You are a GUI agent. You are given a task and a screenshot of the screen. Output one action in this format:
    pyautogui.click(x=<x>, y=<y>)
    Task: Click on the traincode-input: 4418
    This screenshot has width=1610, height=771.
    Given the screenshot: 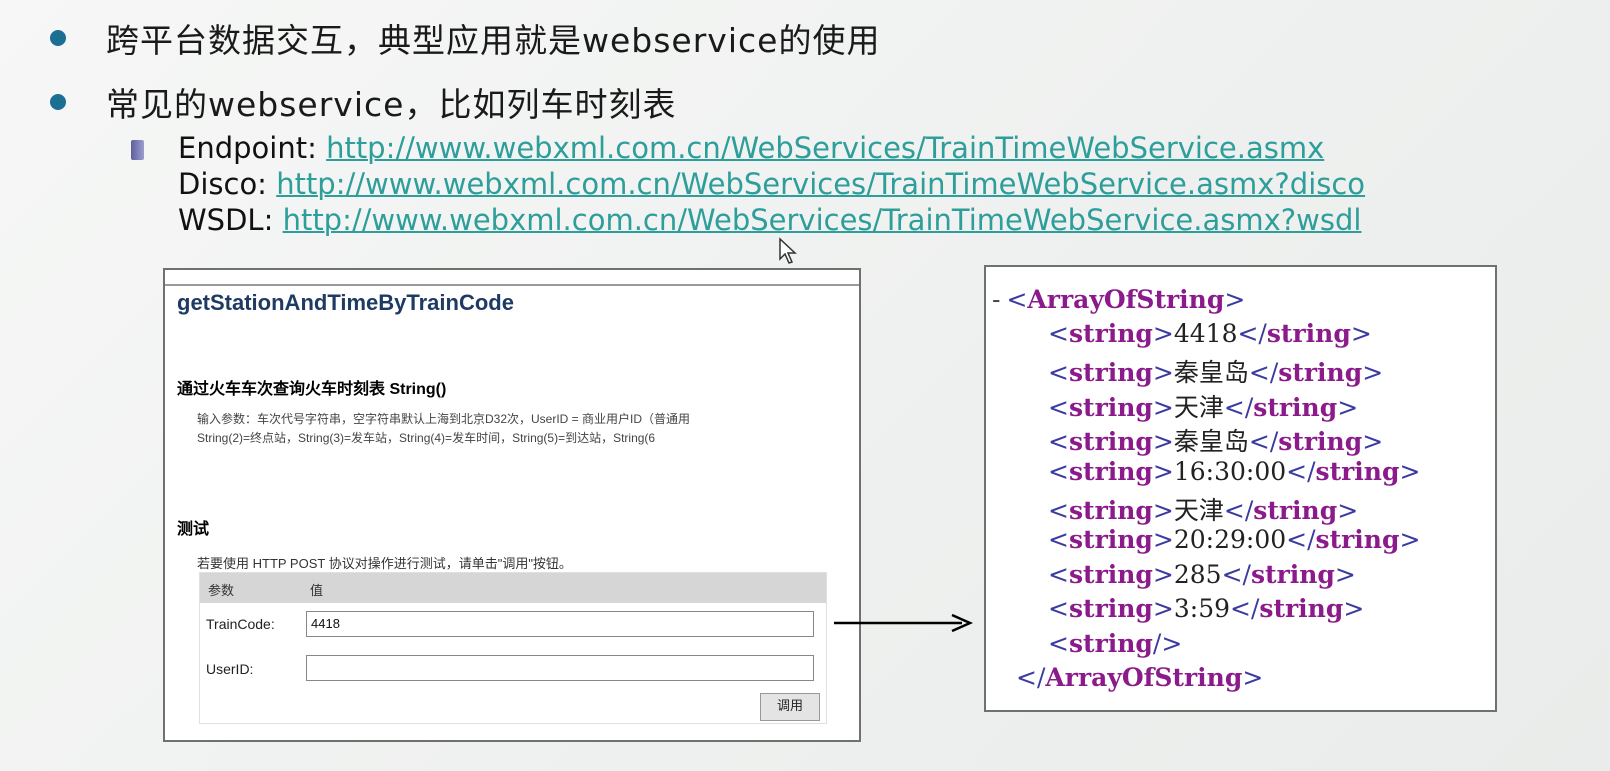 What is the action you would take?
    pyautogui.click(x=560, y=624)
    